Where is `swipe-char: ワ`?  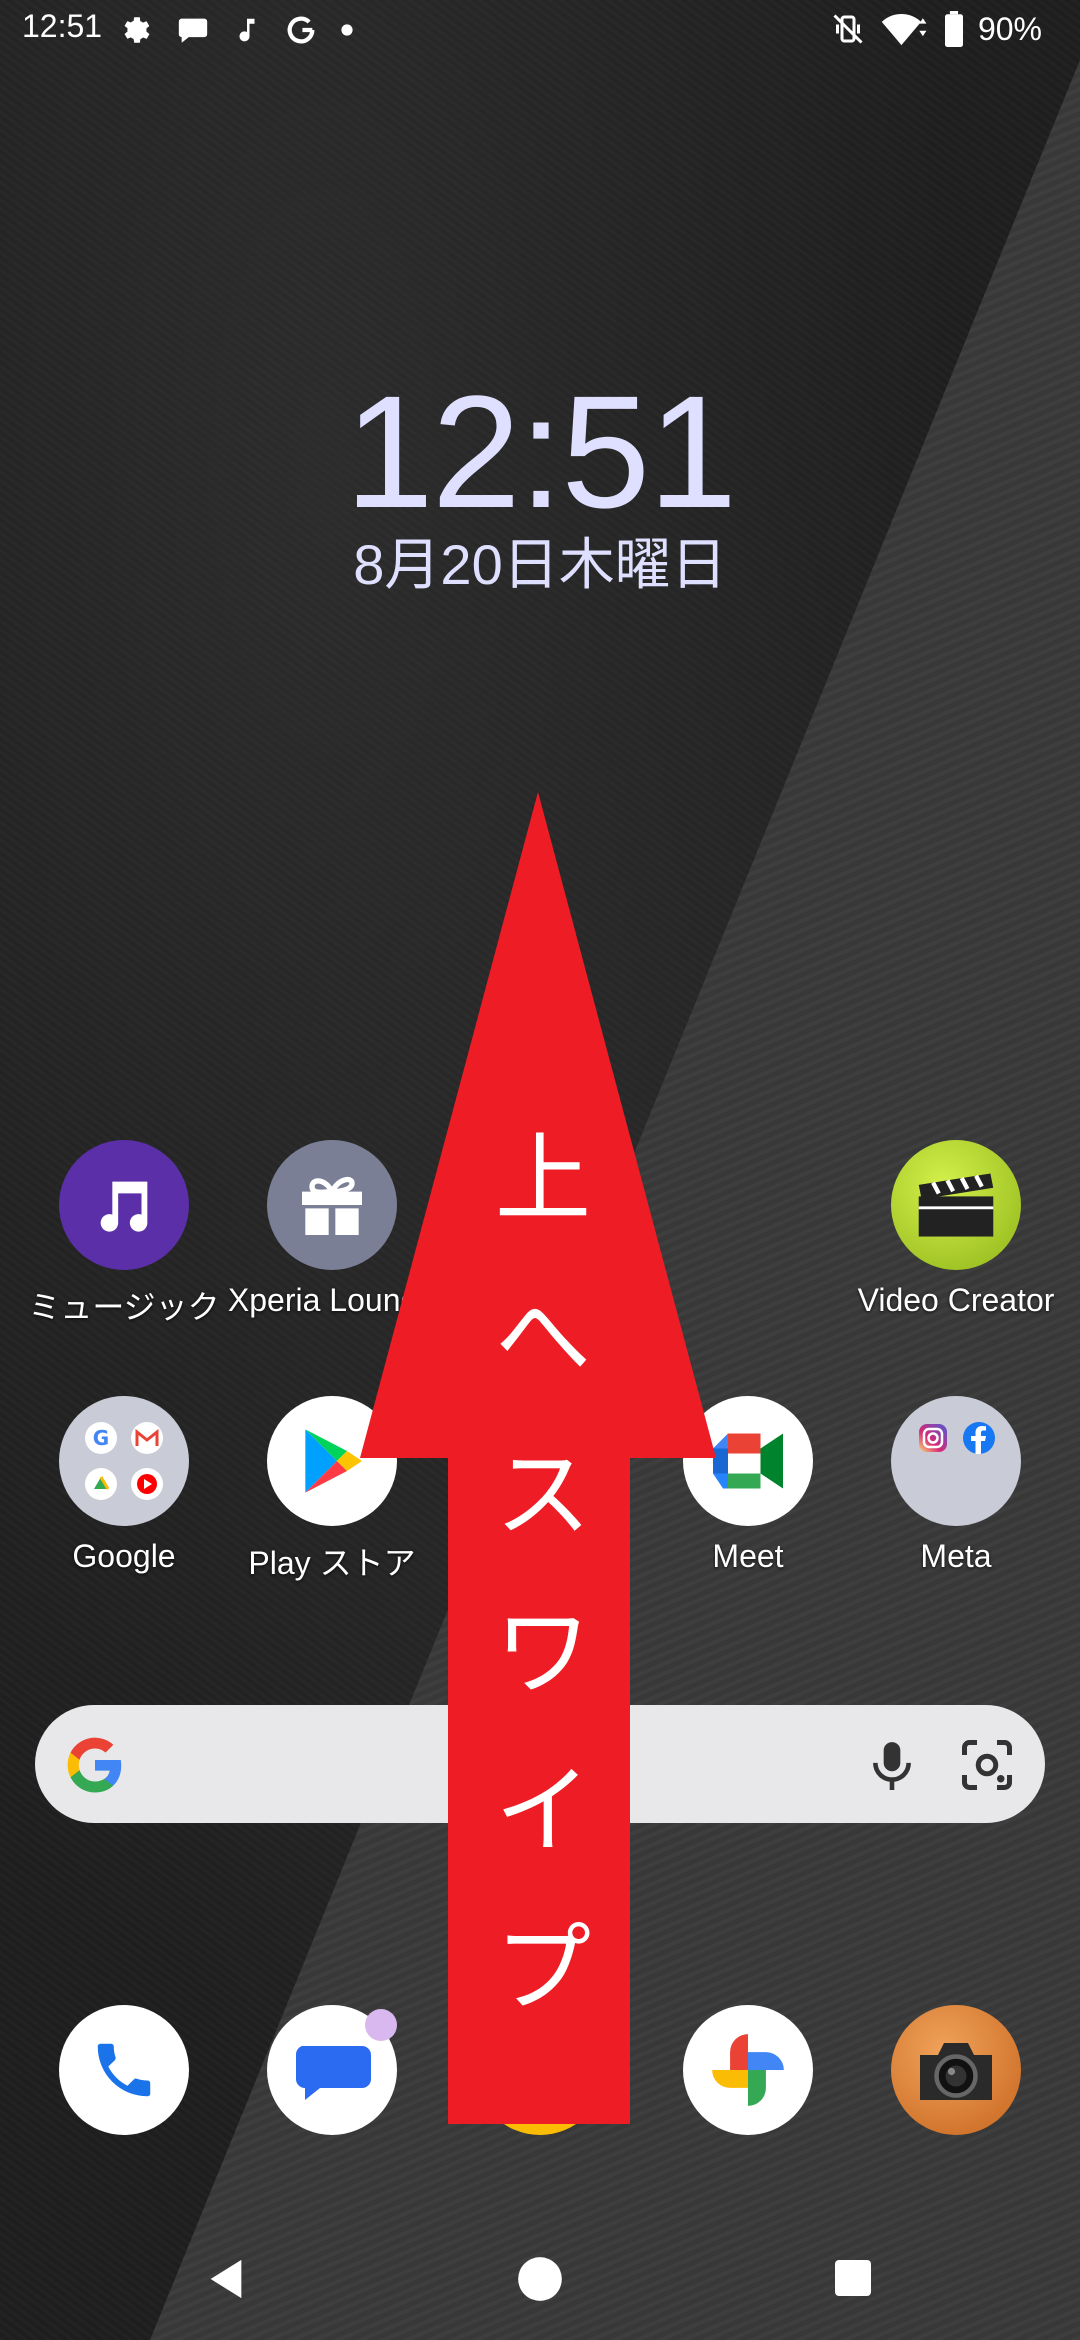
swipe-char: ワ is located at coordinates (543, 1653).